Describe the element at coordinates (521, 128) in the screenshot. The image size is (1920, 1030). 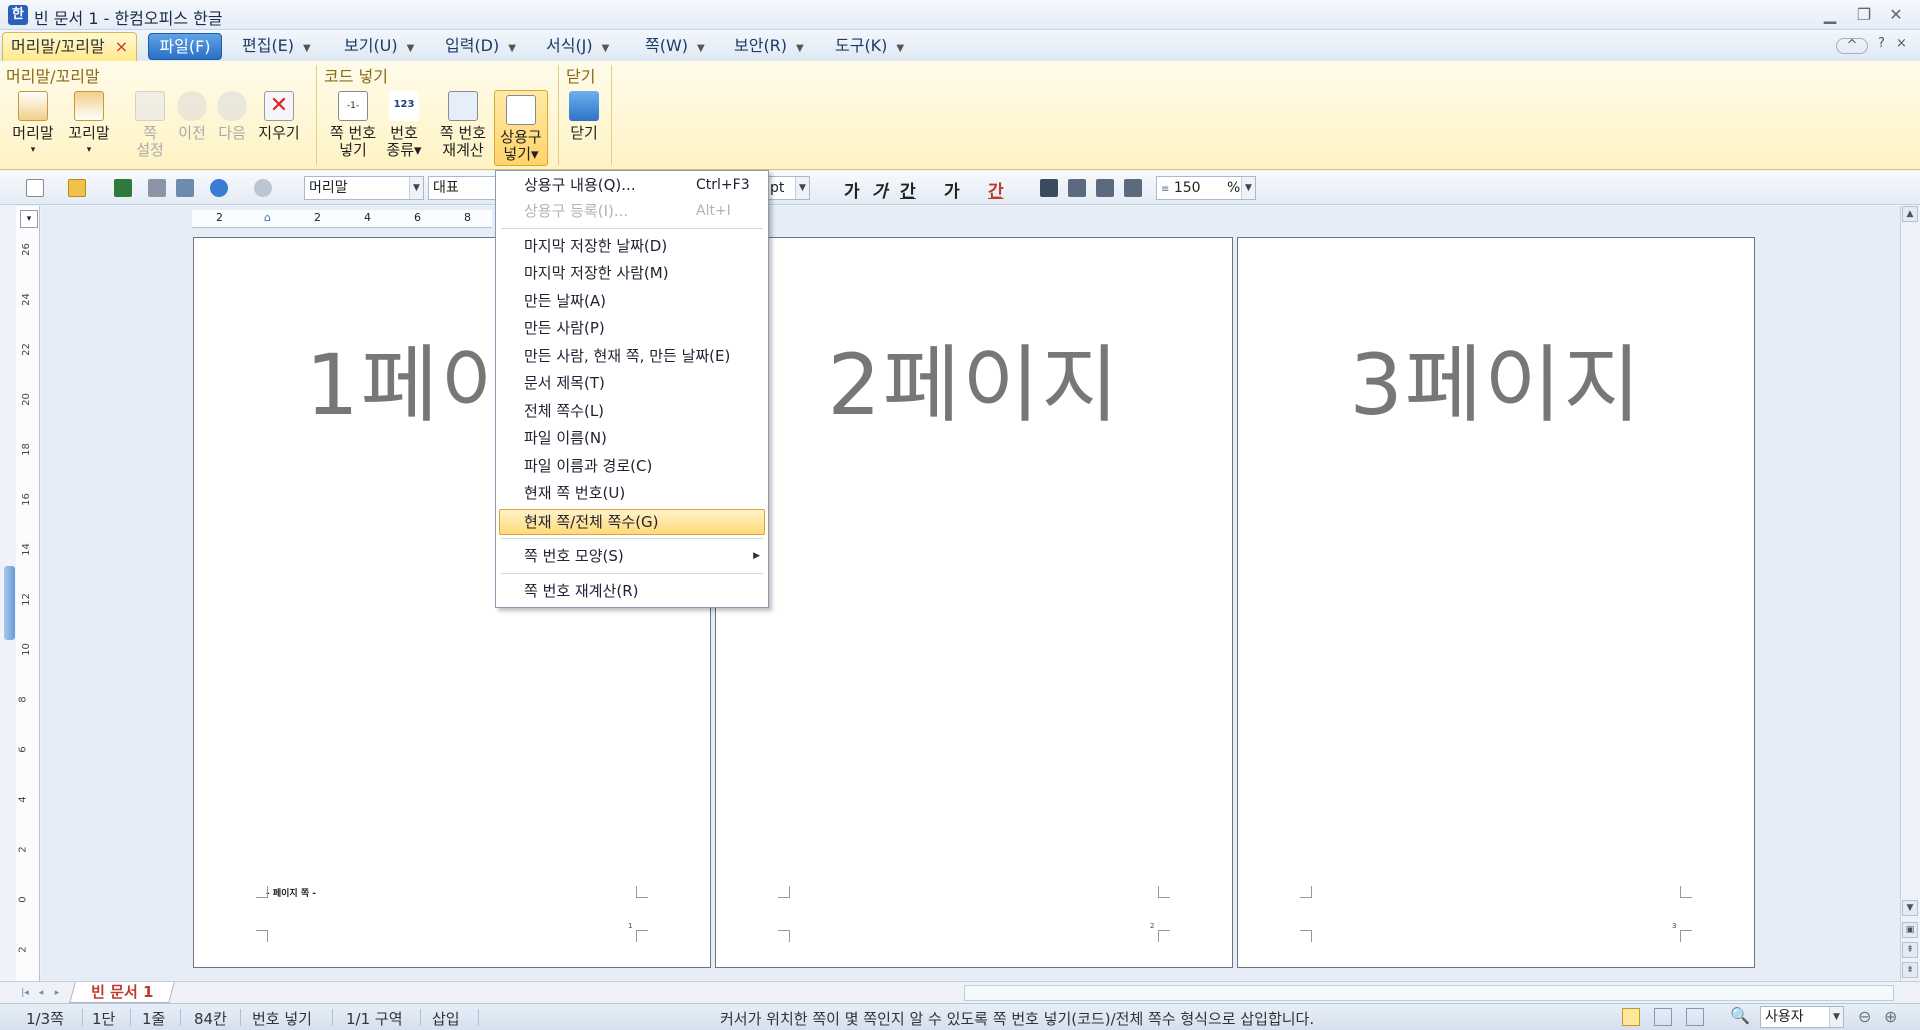
I see `insert-phrase-button: 상용구 넣기▾` at that location.